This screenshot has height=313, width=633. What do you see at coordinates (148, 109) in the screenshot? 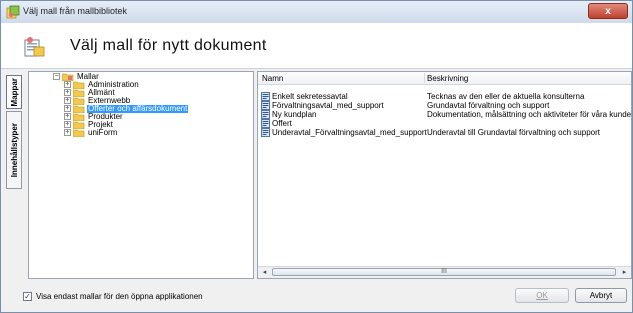
I see `tree-item-offerter: + Offerter och affärsdokument` at bounding box center [148, 109].